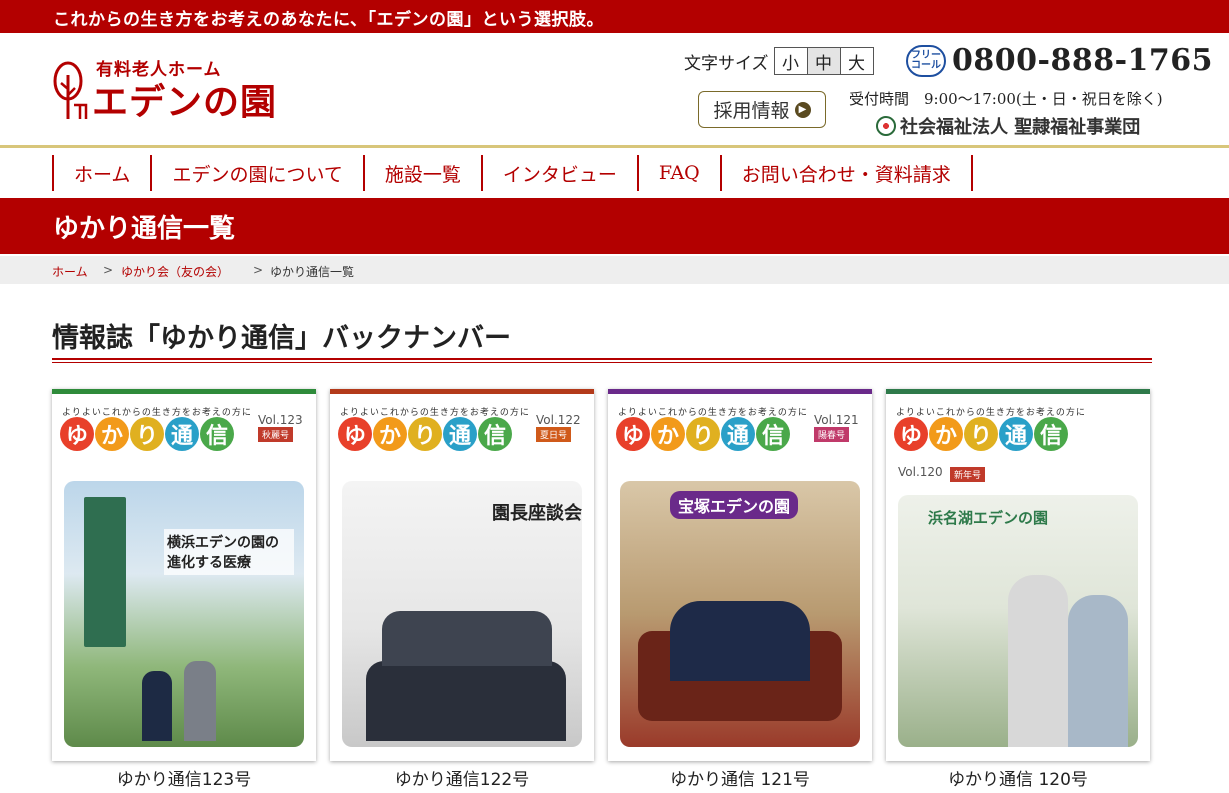 Image resolution: width=1229 pixels, height=793 pixels. What do you see at coordinates (614, 270) in the screenshot?
I see `breadcrumb: ホーム > ゆかり会（友の会） > ゆかり通信一覧` at bounding box center [614, 270].